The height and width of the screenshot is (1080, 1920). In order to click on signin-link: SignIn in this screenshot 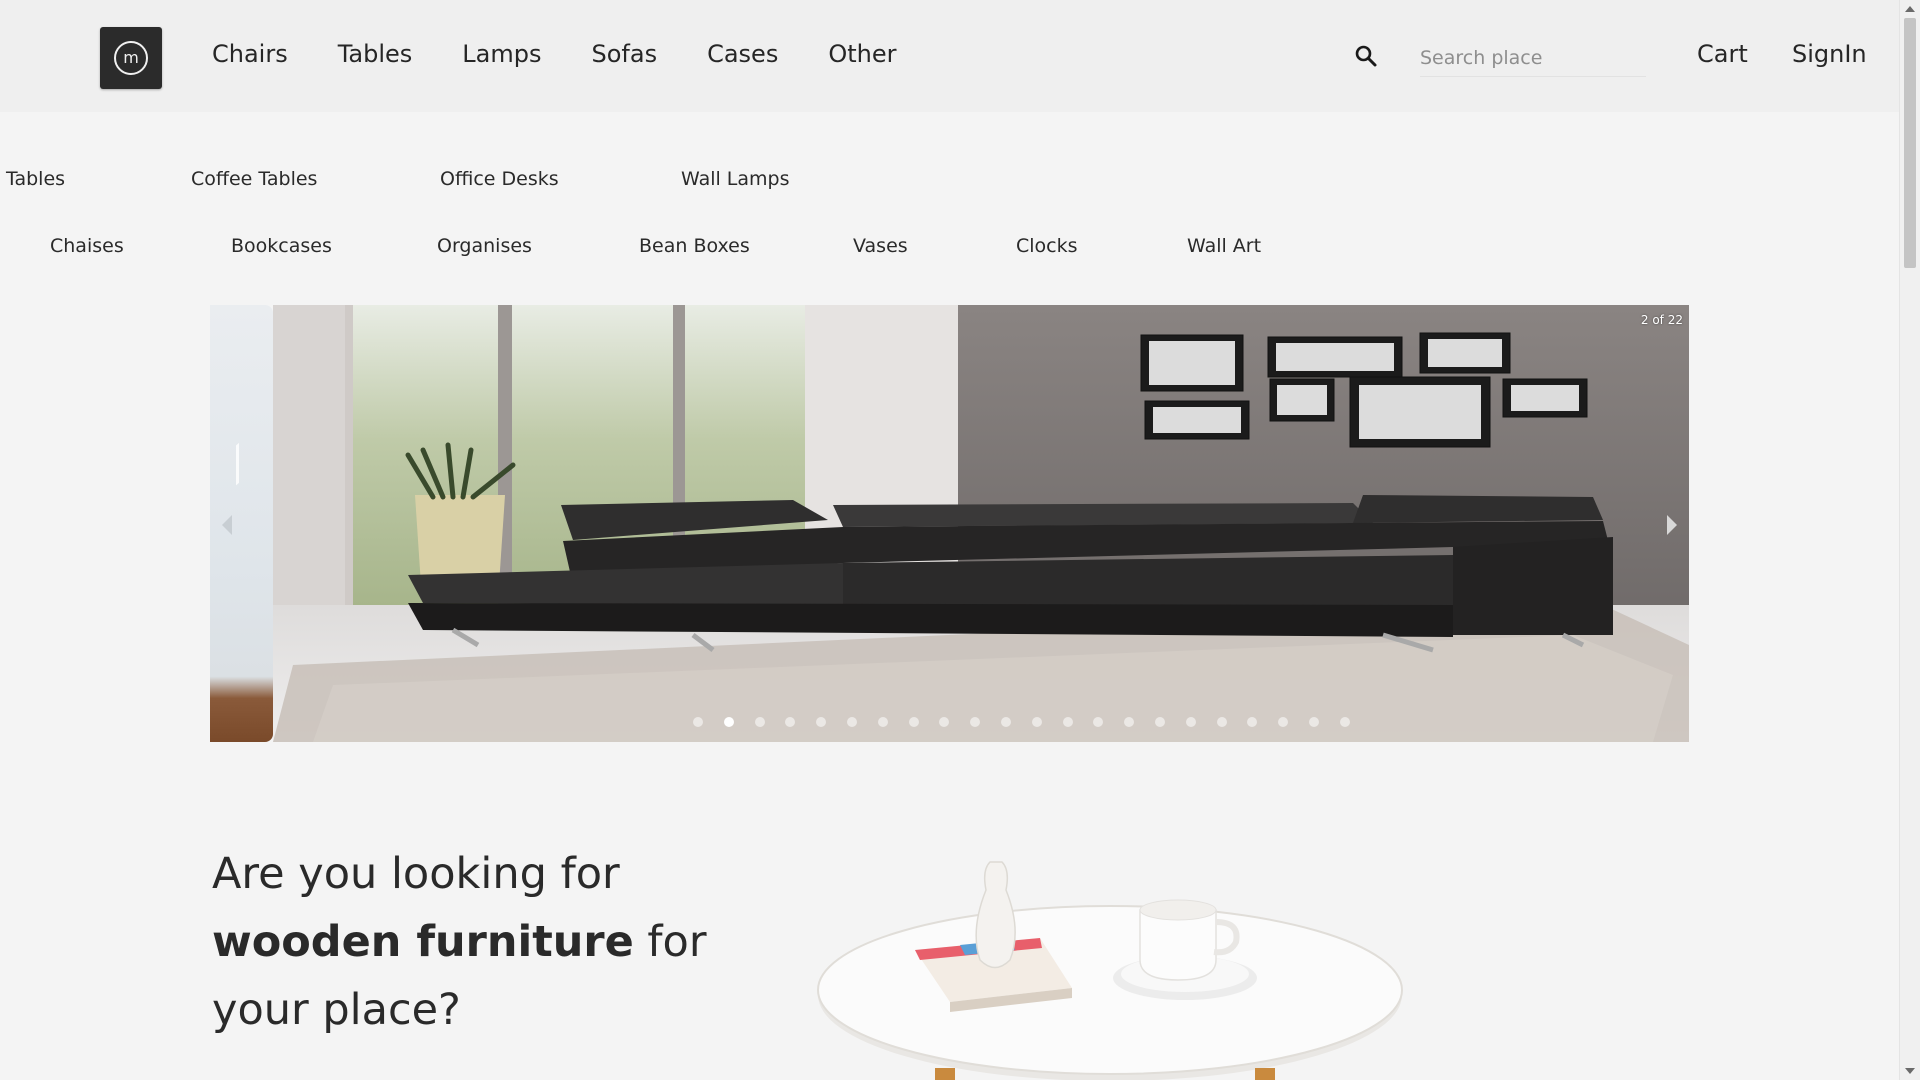, I will do `click(1829, 54)`.